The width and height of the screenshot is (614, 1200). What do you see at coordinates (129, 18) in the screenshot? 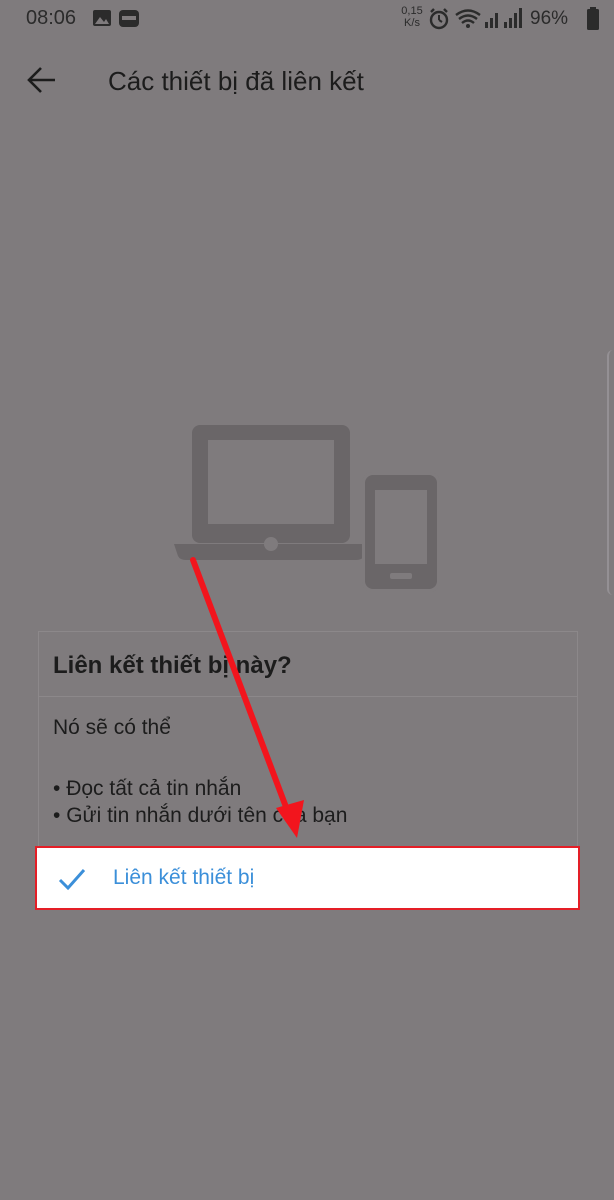
I see `zalo-notification-icon` at bounding box center [129, 18].